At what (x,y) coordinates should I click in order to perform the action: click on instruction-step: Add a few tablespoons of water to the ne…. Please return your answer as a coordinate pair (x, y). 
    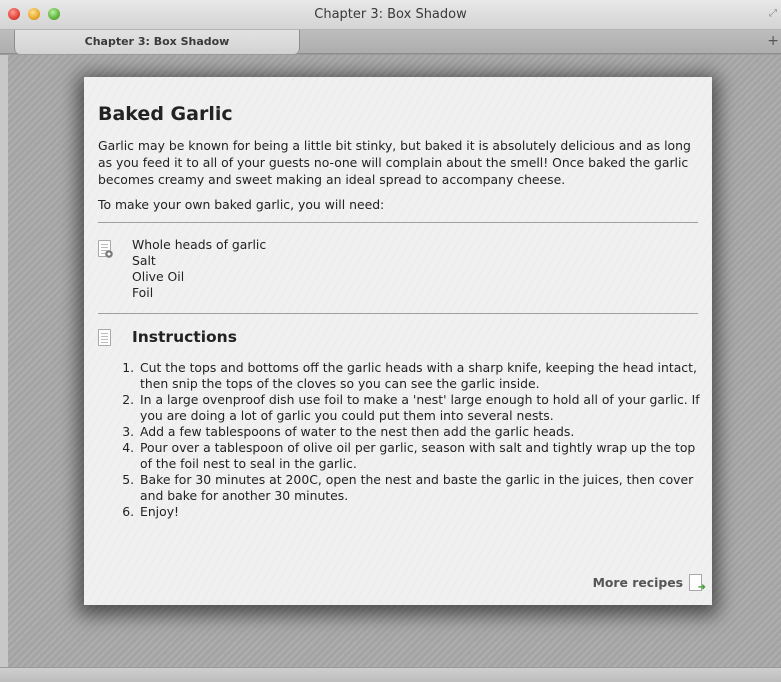
    Looking at the image, I should click on (424, 432).